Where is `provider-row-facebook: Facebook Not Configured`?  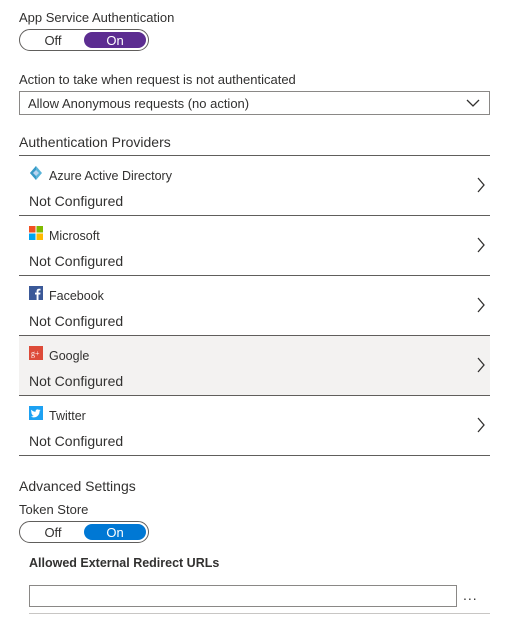 provider-row-facebook: Facebook Not Configured is located at coordinates (254, 305).